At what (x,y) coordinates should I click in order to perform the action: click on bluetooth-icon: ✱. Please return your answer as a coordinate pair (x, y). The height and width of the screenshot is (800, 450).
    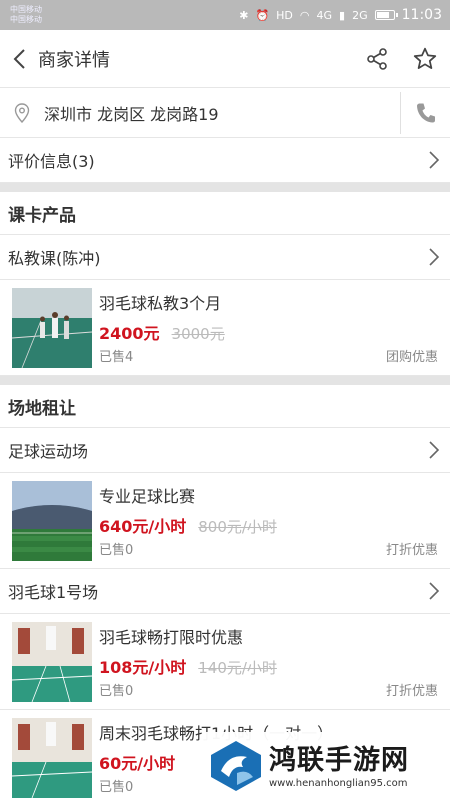
    Looking at the image, I should click on (244, 15).